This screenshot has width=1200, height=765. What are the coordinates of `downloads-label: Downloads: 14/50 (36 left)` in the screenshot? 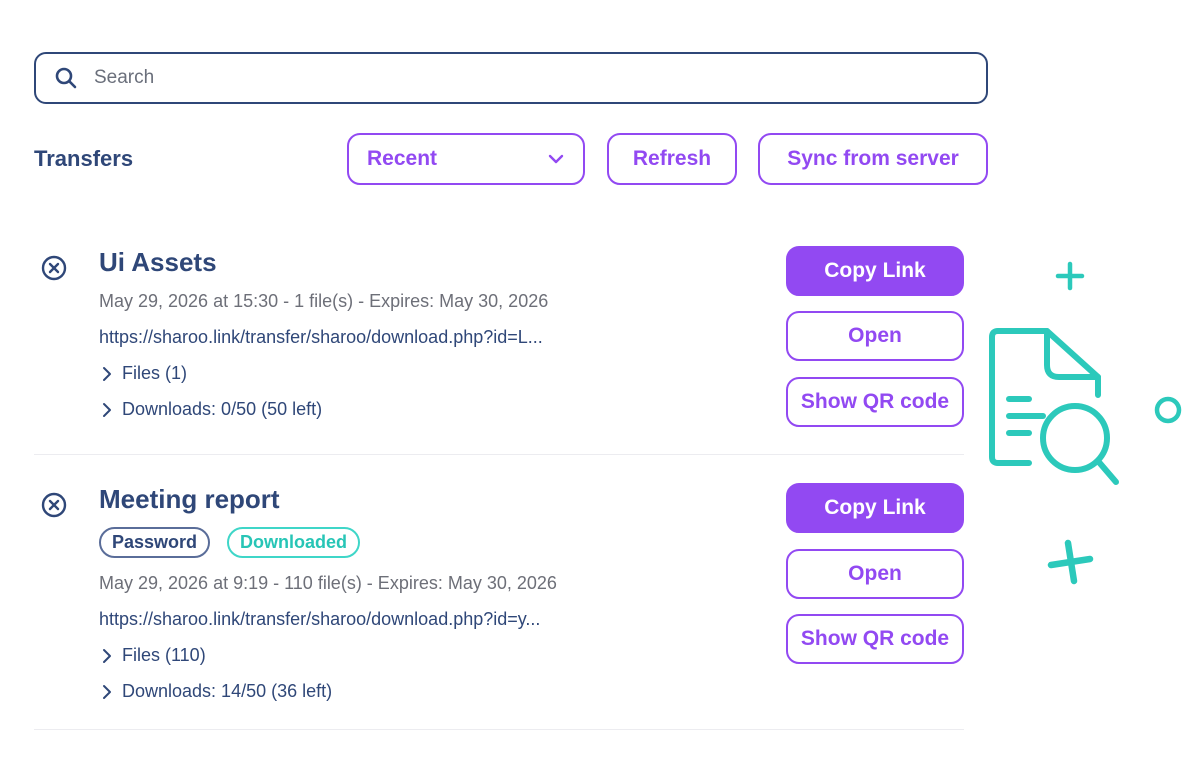 It's located at (227, 691).